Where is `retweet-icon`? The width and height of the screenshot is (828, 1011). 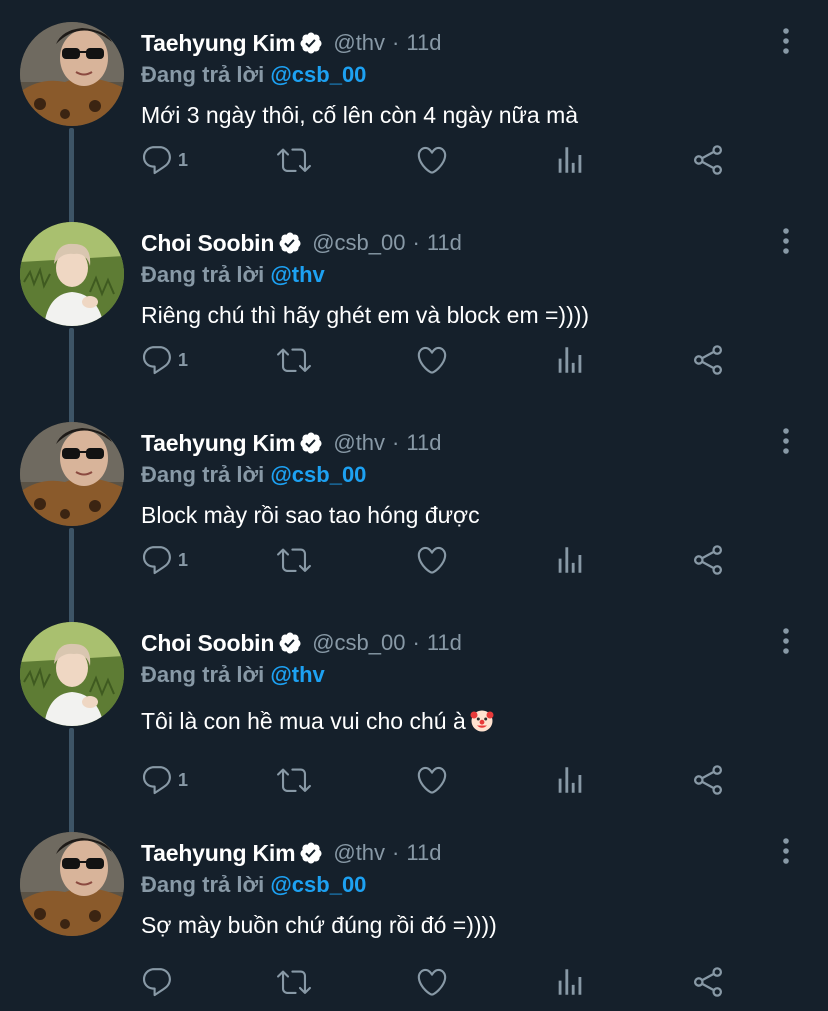 retweet-icon is located at coordinates (294, 982).